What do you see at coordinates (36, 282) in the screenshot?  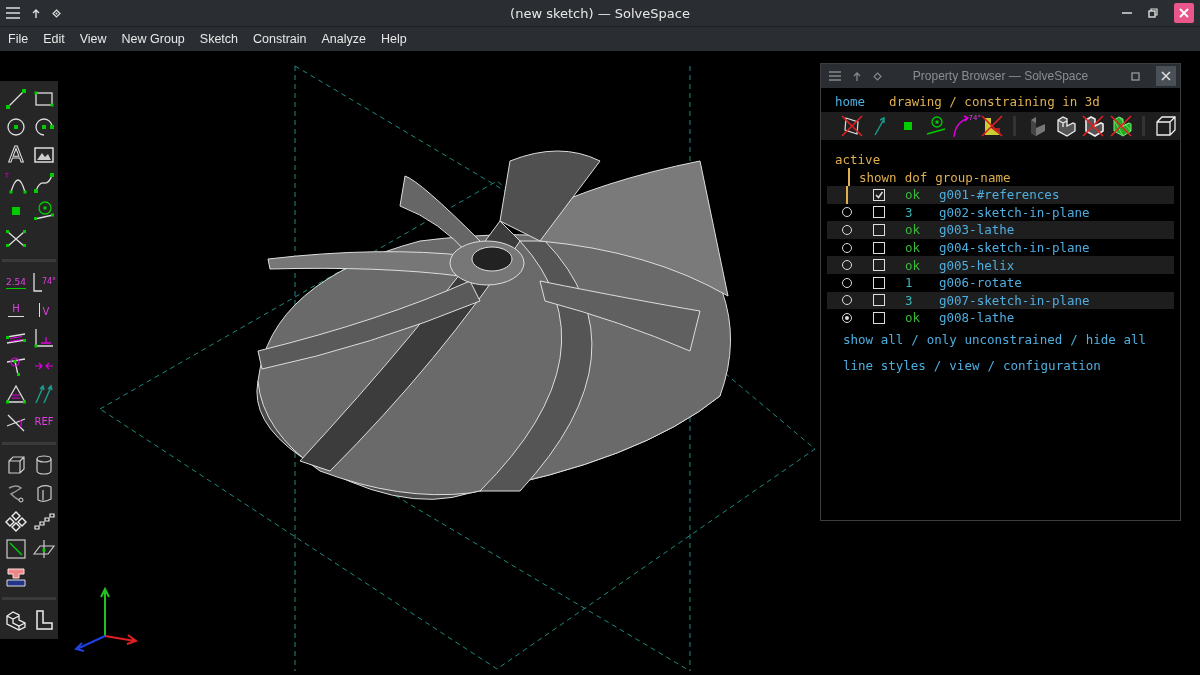 I see `angle-icon` at bounding box center [36, 282].